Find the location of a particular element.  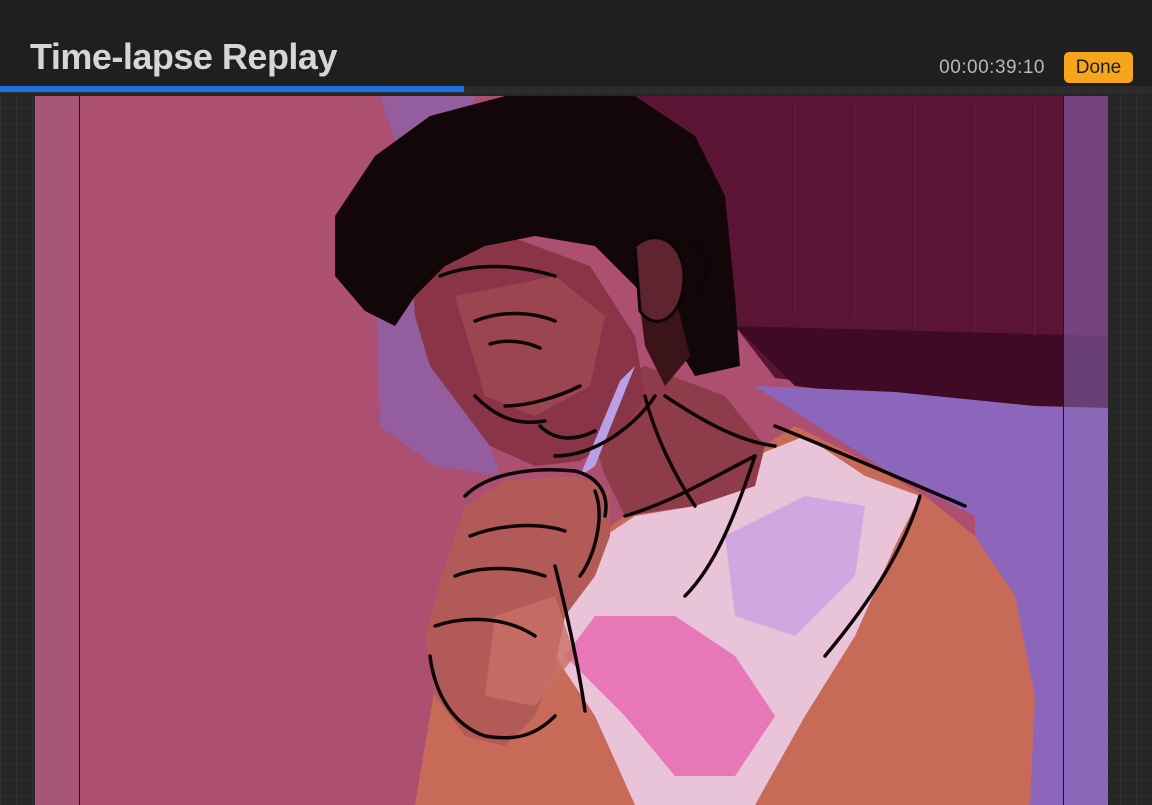

done-button: Done is located at coordinates (1098, 67).